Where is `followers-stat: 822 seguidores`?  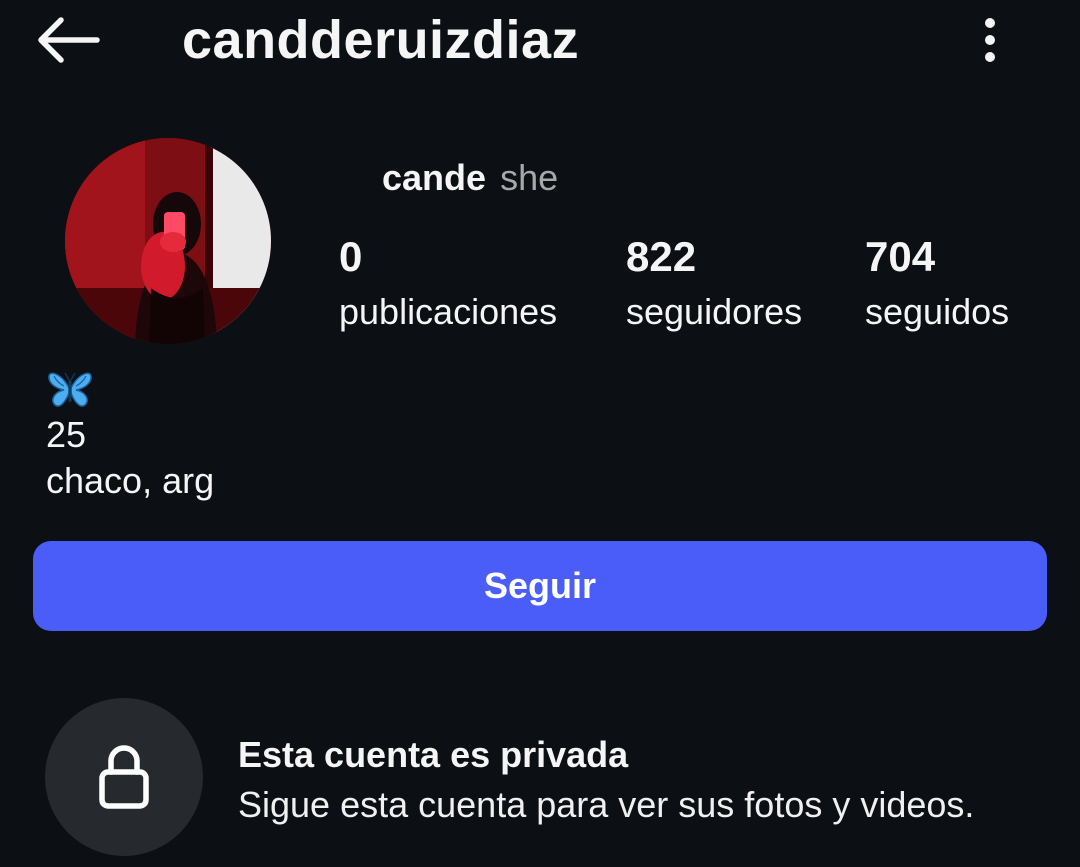 followers-stat: 822 seguidores is located at coordinates (714, 284).